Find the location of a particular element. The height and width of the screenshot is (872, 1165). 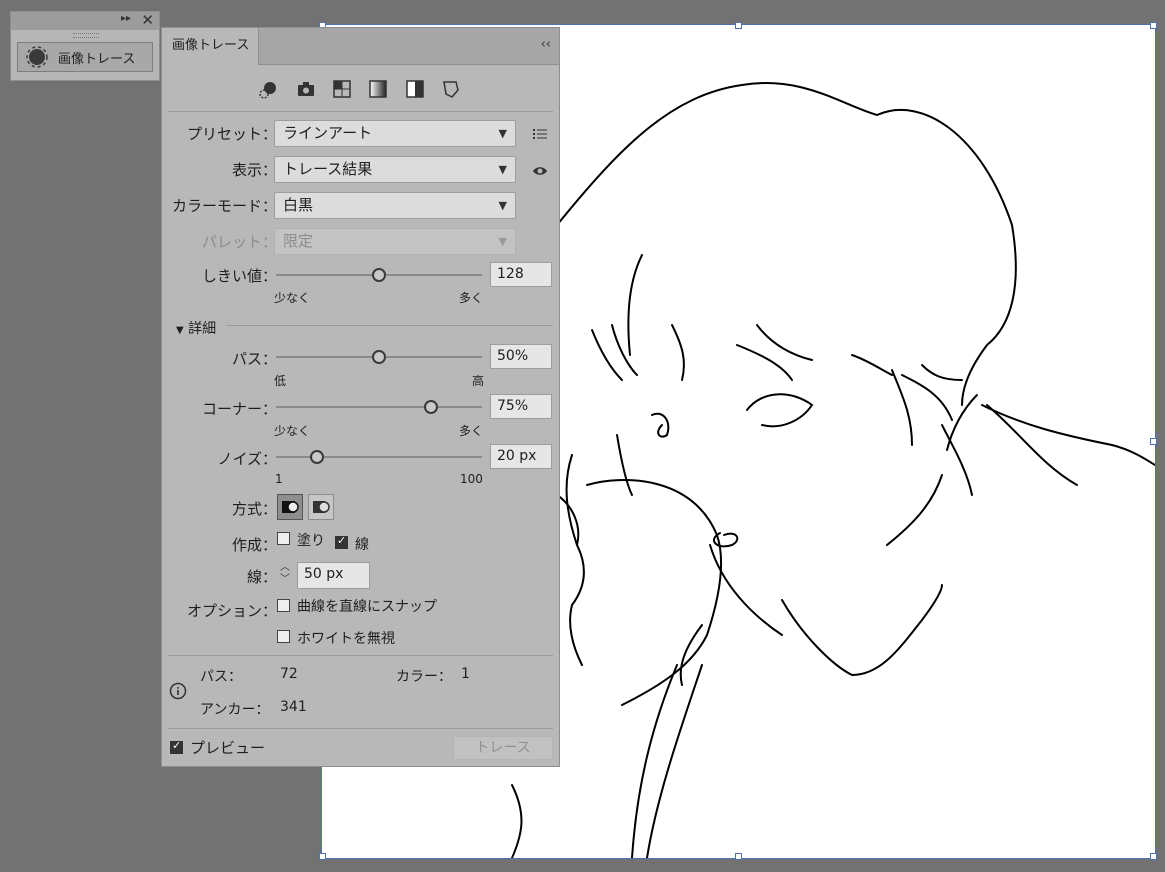

info-colors-value: 1 is located at coordinates (465, 674).